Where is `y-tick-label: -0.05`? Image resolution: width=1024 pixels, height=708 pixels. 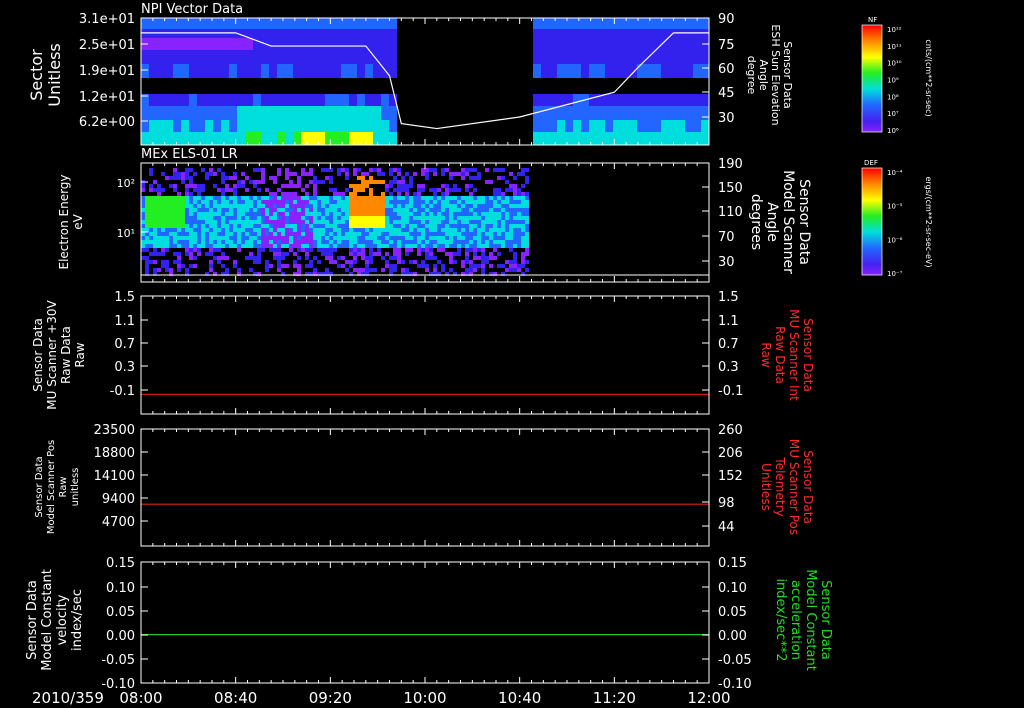
y-tick-label: -0.05 is located at coordinates (118, 660).